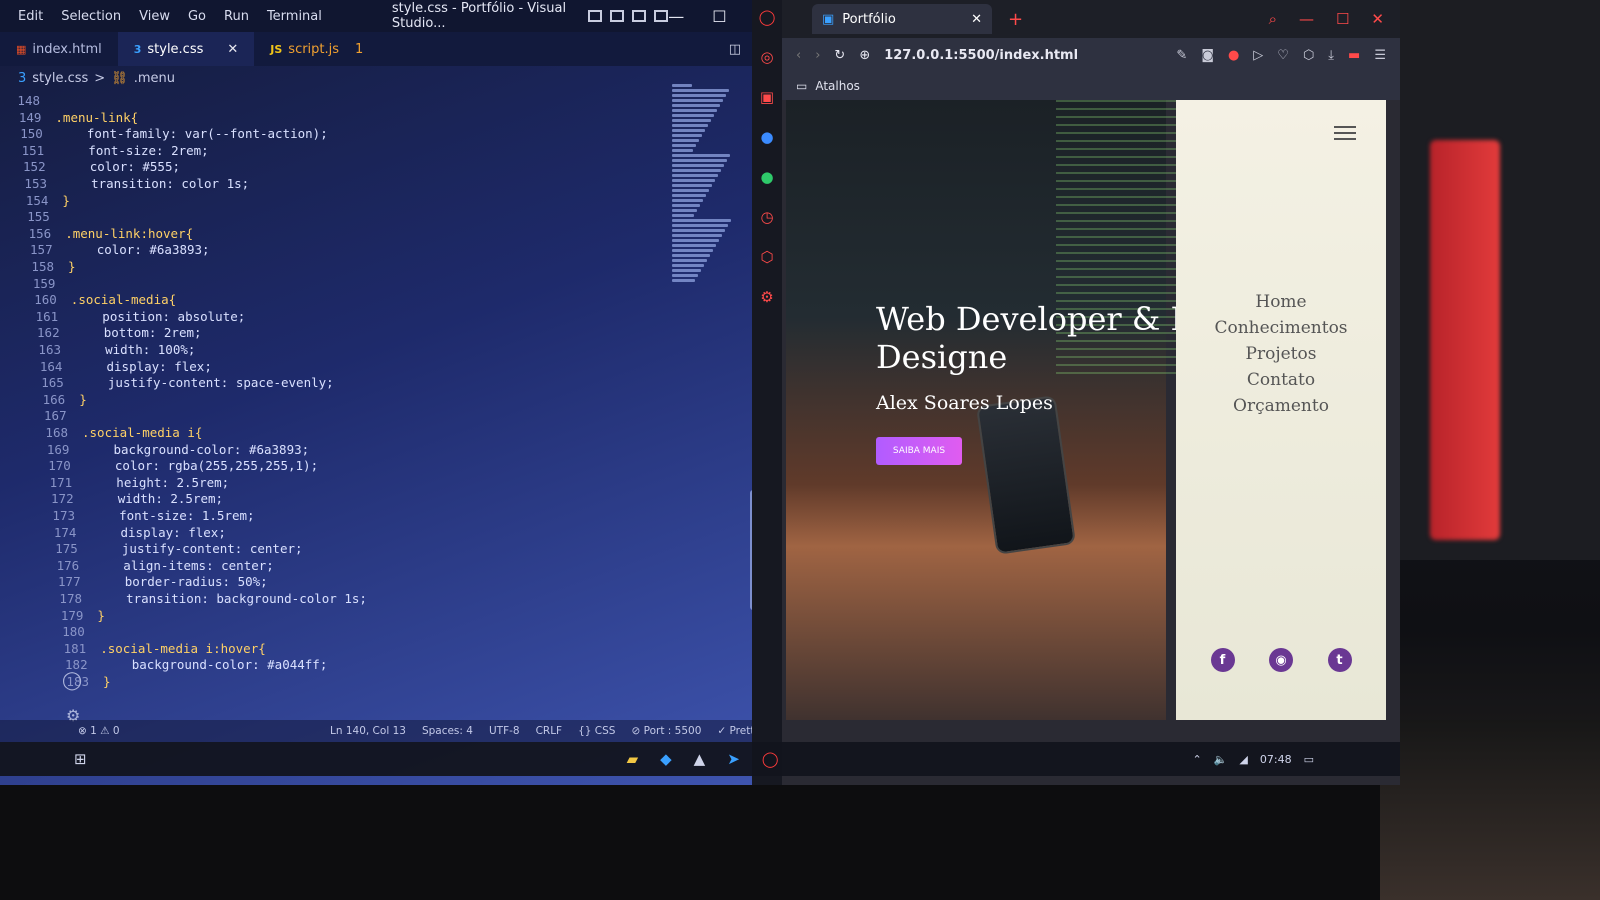 The width and height of the screenshot is (1600, 900). I want to click on code-line: 167, so click(54, 415).